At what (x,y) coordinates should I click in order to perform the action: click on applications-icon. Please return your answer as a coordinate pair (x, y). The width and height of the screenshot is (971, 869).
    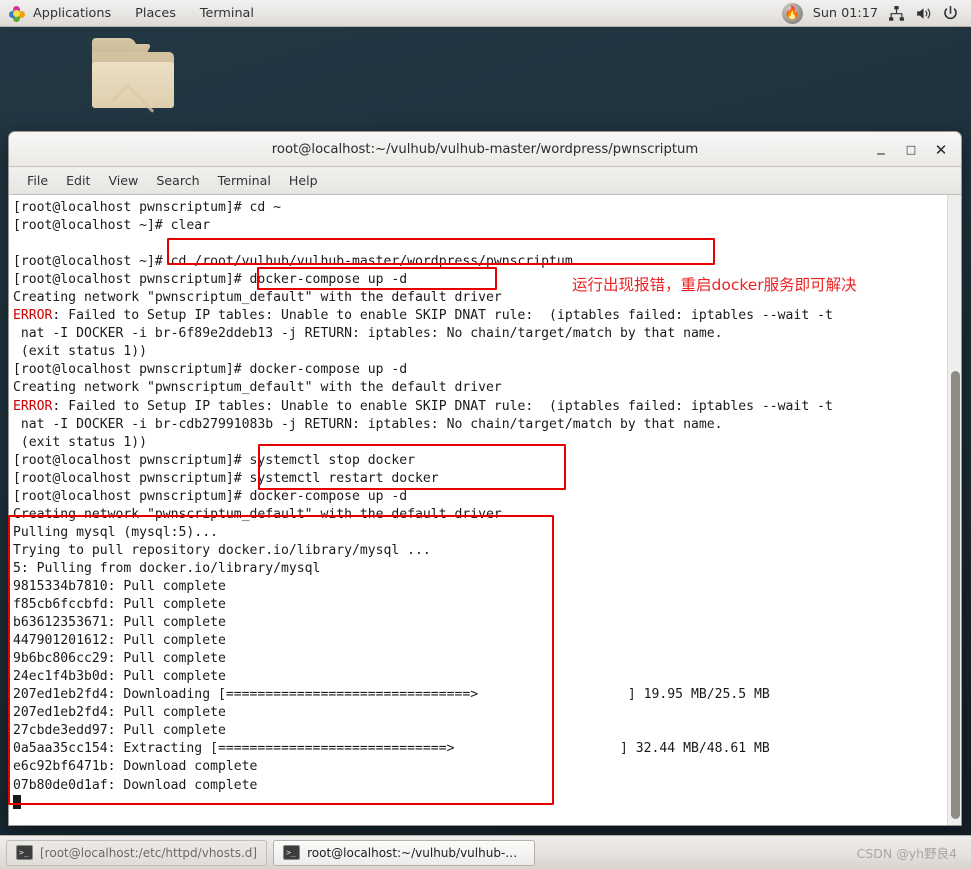
    Looking at the image, I should click on (17, 13).